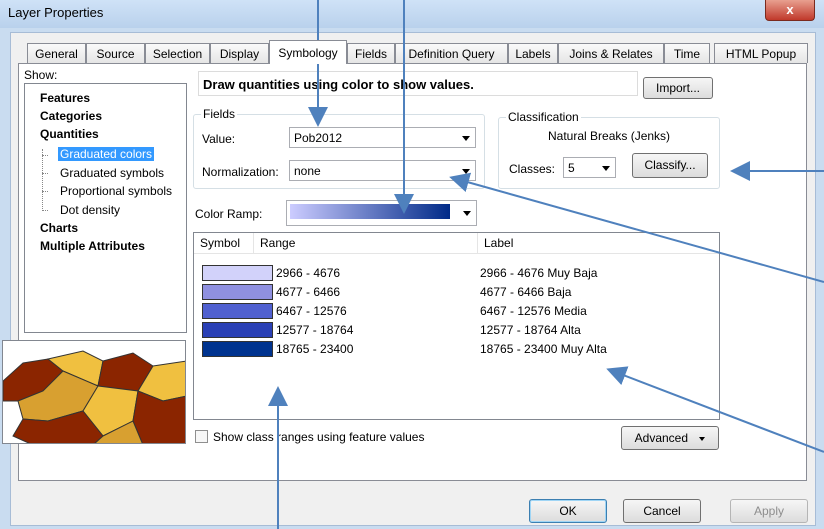  I want to click on map-preview-image, so click(94, 392).